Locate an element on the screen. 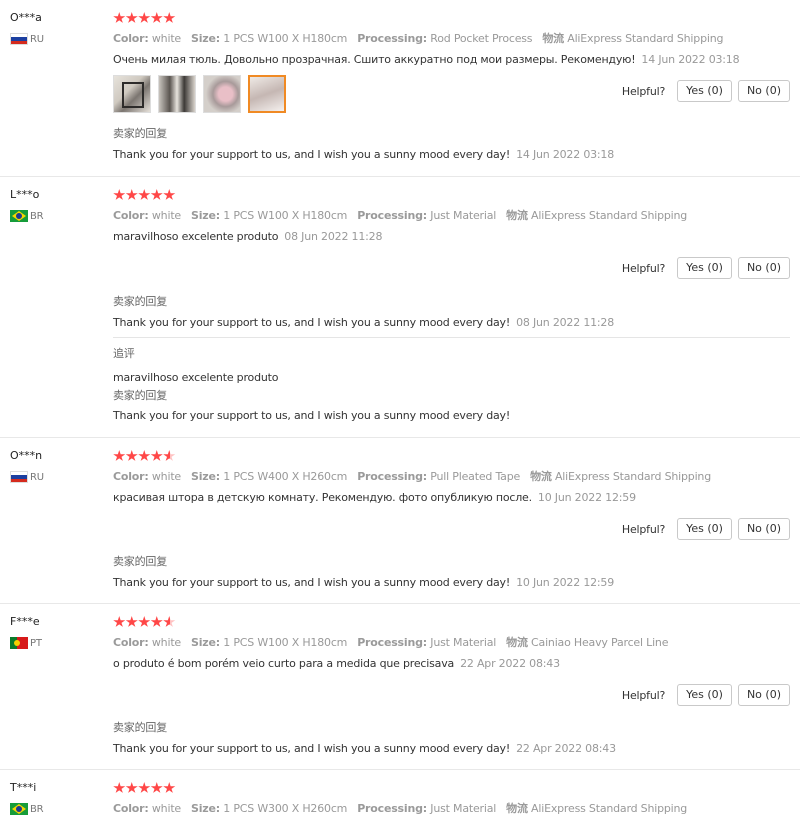 Image resolution: width=800 pixels, height=830 pixels. review-date: 22 Apr 2022 08:43 is located at coordinates (510, 663).